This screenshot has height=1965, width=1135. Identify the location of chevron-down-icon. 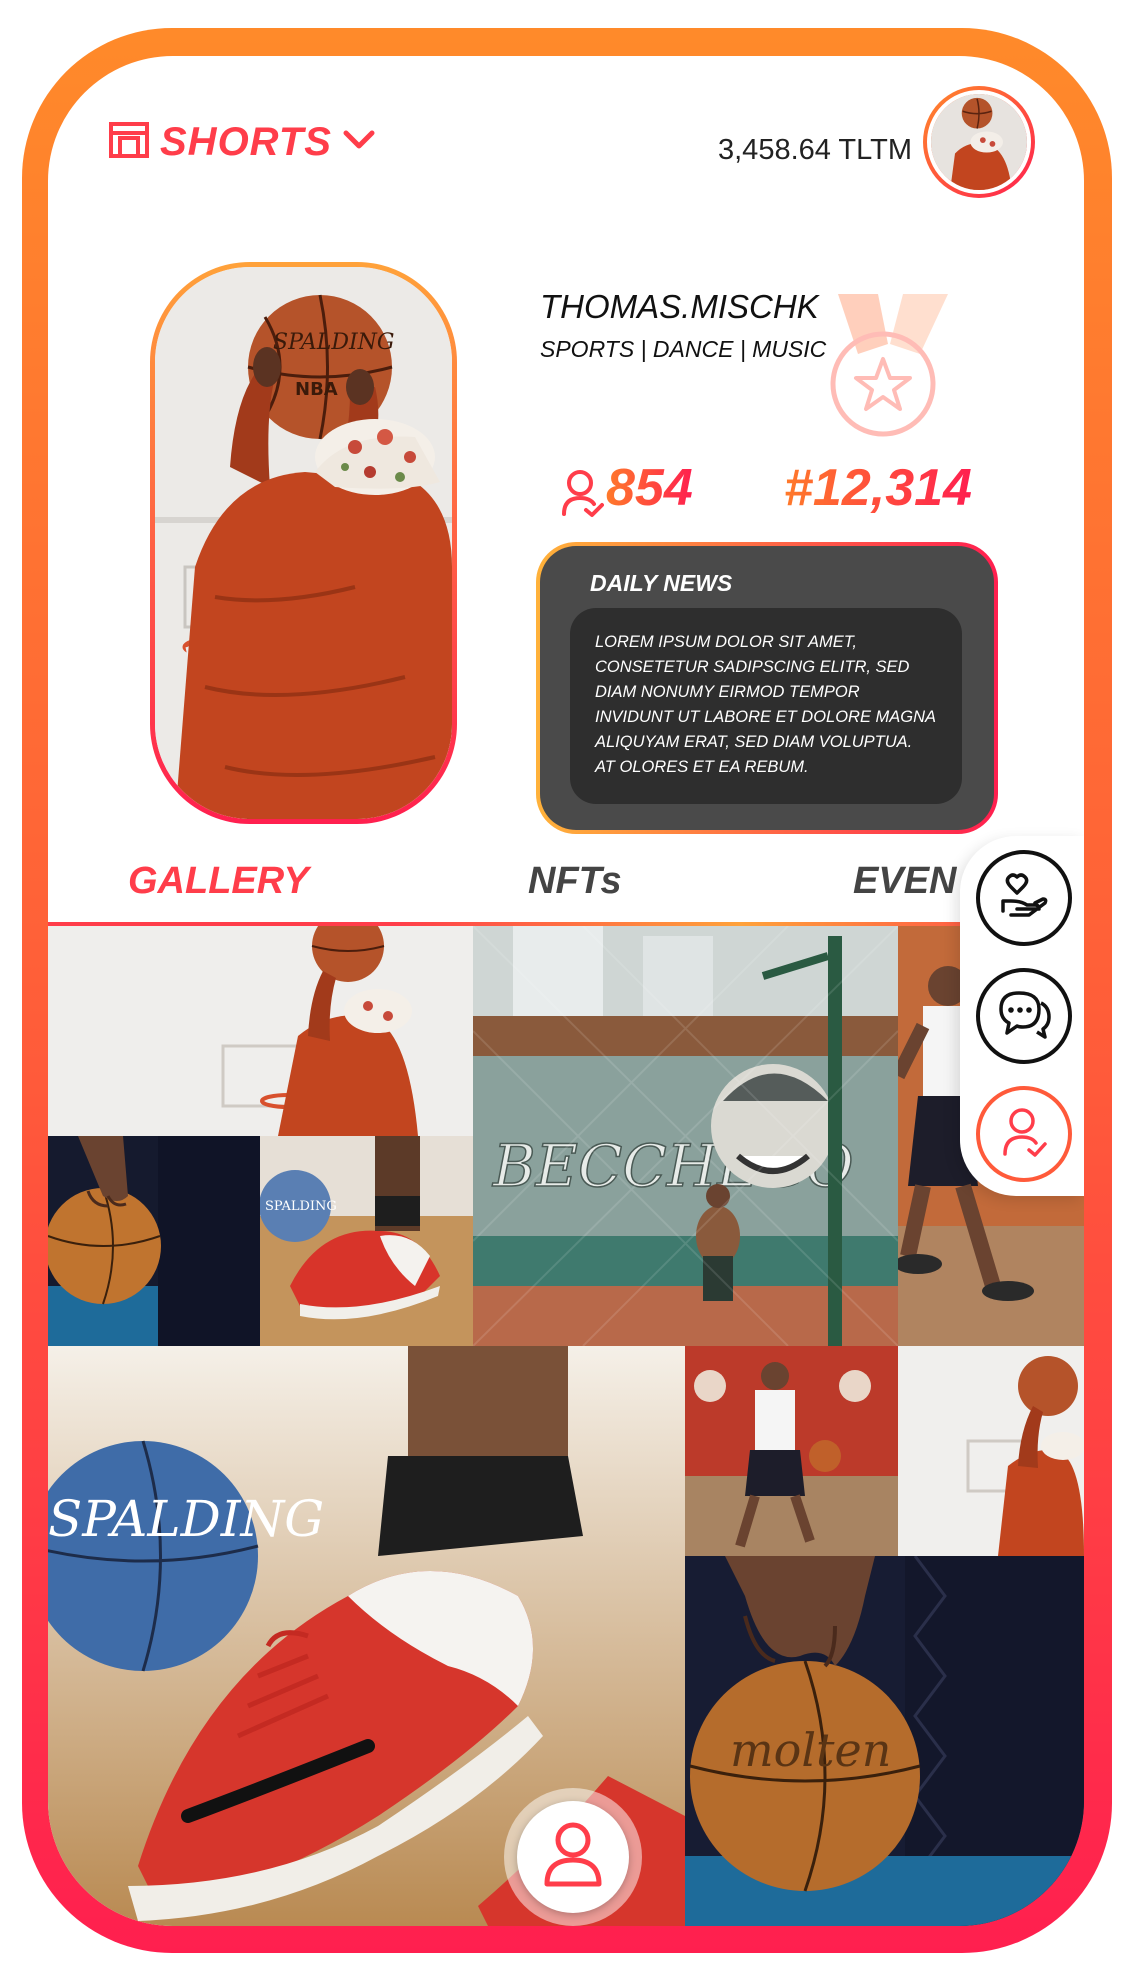
(359, 142).